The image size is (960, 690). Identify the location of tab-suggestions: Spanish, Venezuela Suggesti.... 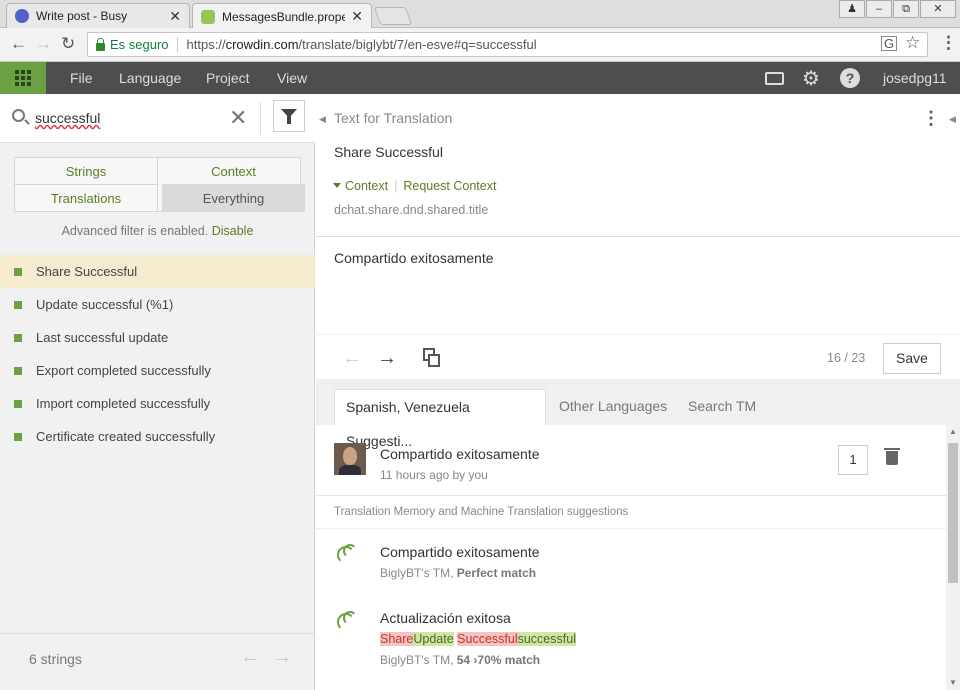
(440, 419).